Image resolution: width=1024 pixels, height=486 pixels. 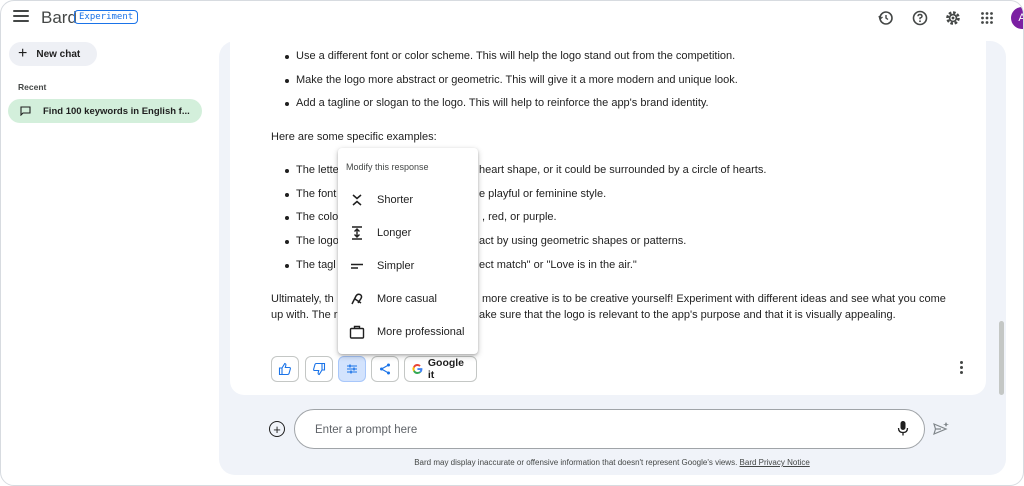 I want to click on example-bullet-start: The colo, so click(x=317, y=217).